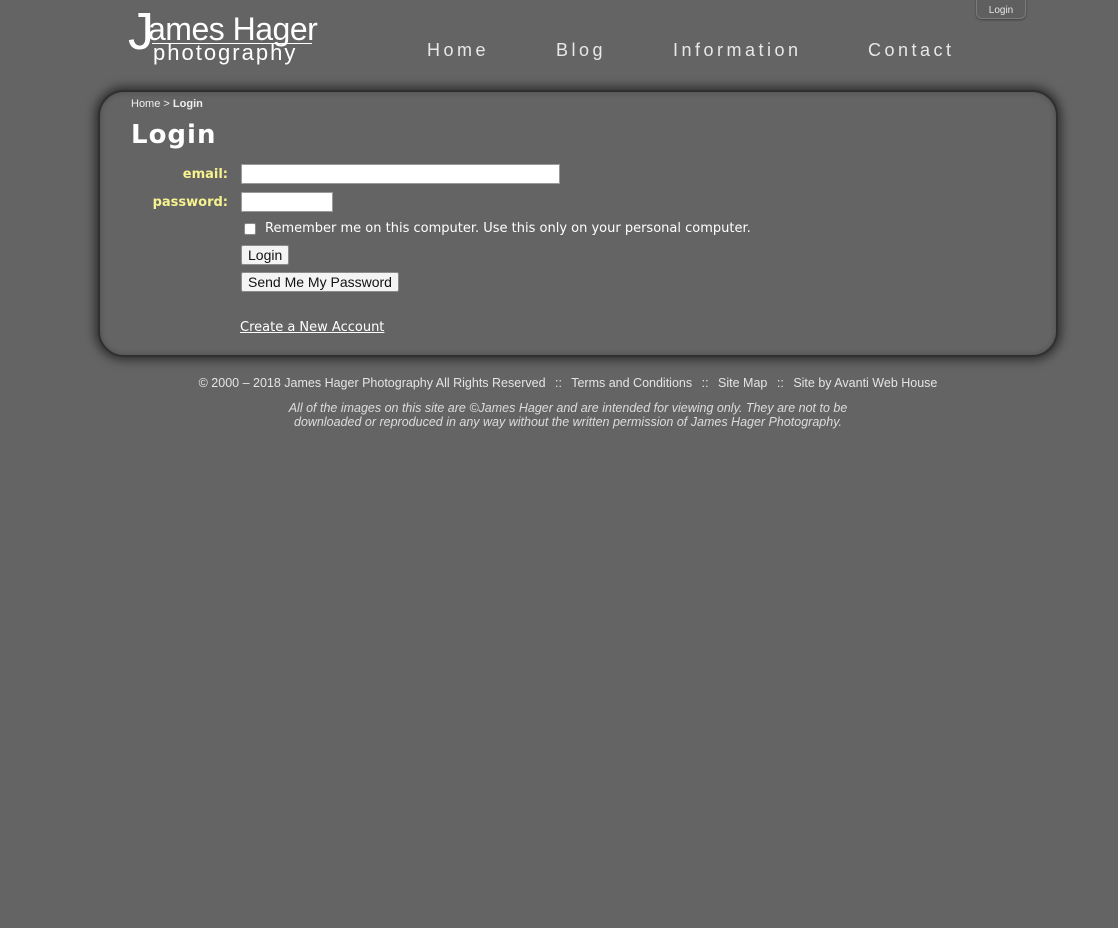 The width and height of the screenshot is (1118, 928). Describe the element at coordinates (205, 174) in the screenshot. I see `email-label: email:` at that location.